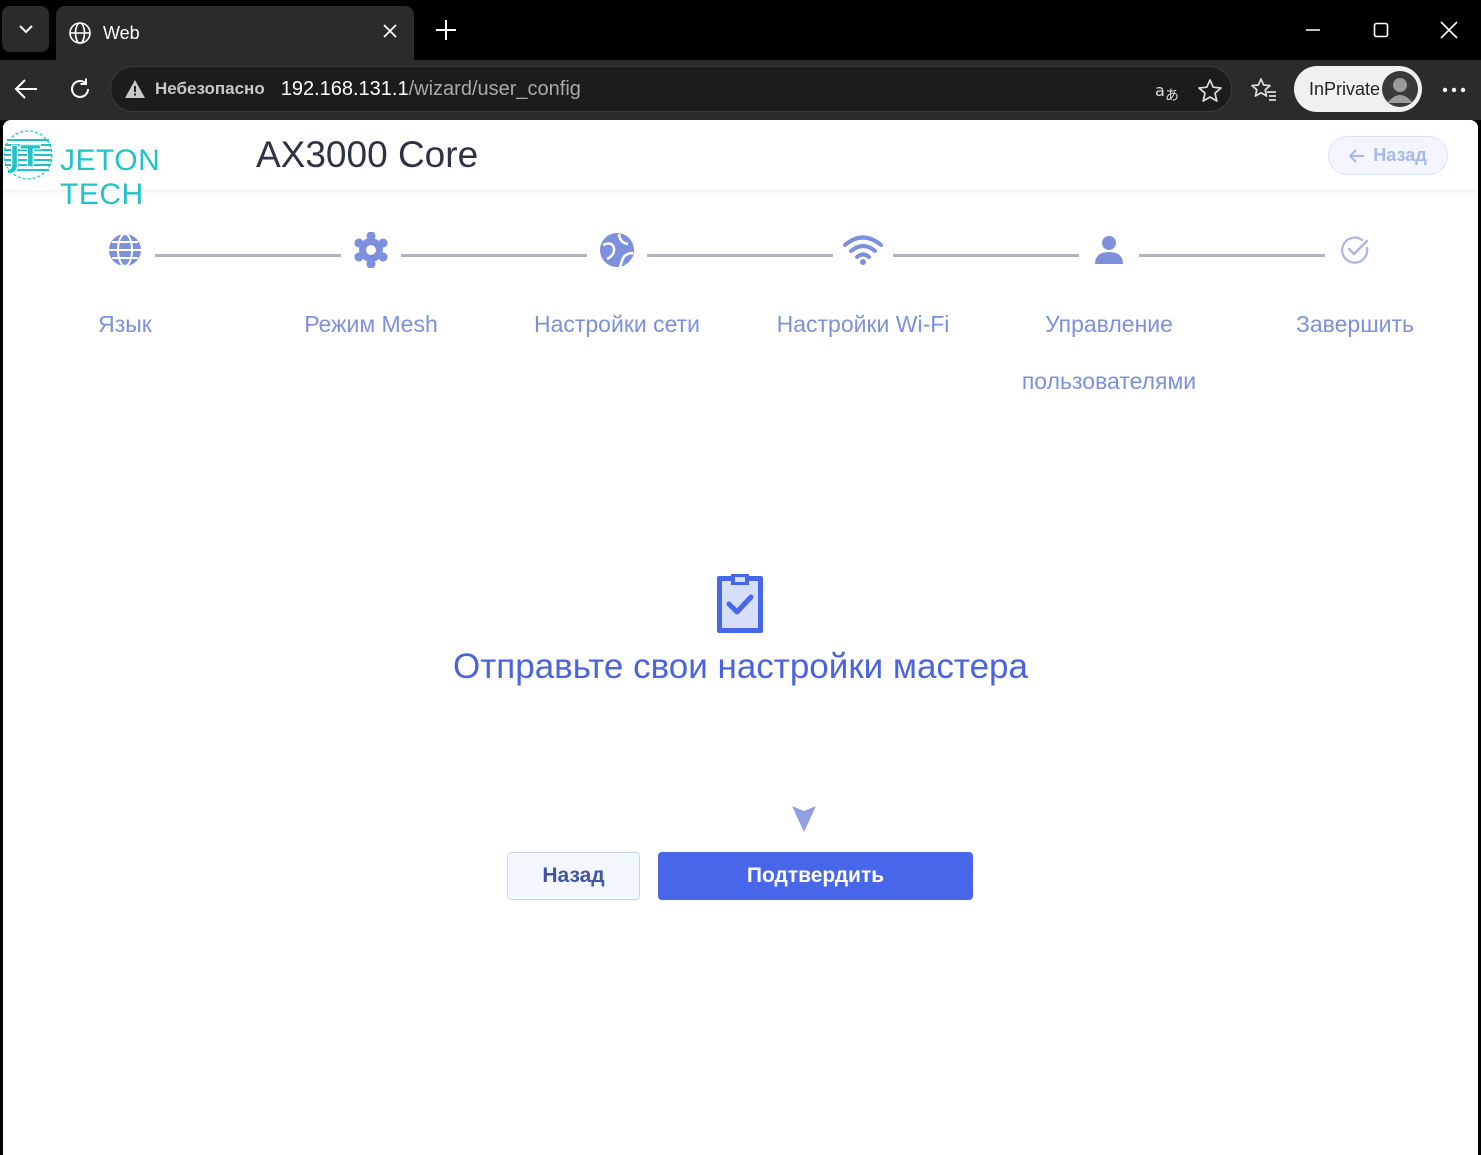  I want to click on step-label-users: Управление пользователями, so click(1109, 352).